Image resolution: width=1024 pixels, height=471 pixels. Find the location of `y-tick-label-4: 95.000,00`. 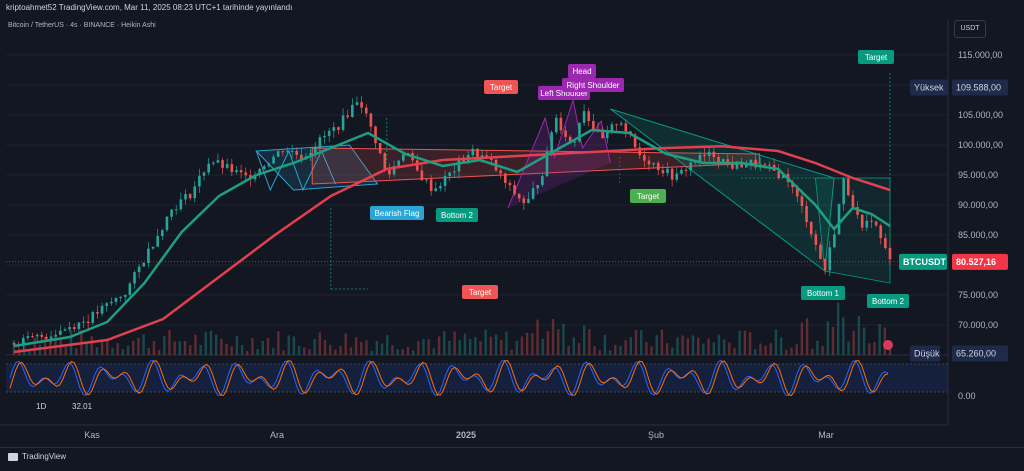

y-tick-label-4: 95.000,00 is located at coordinates (978, 175).